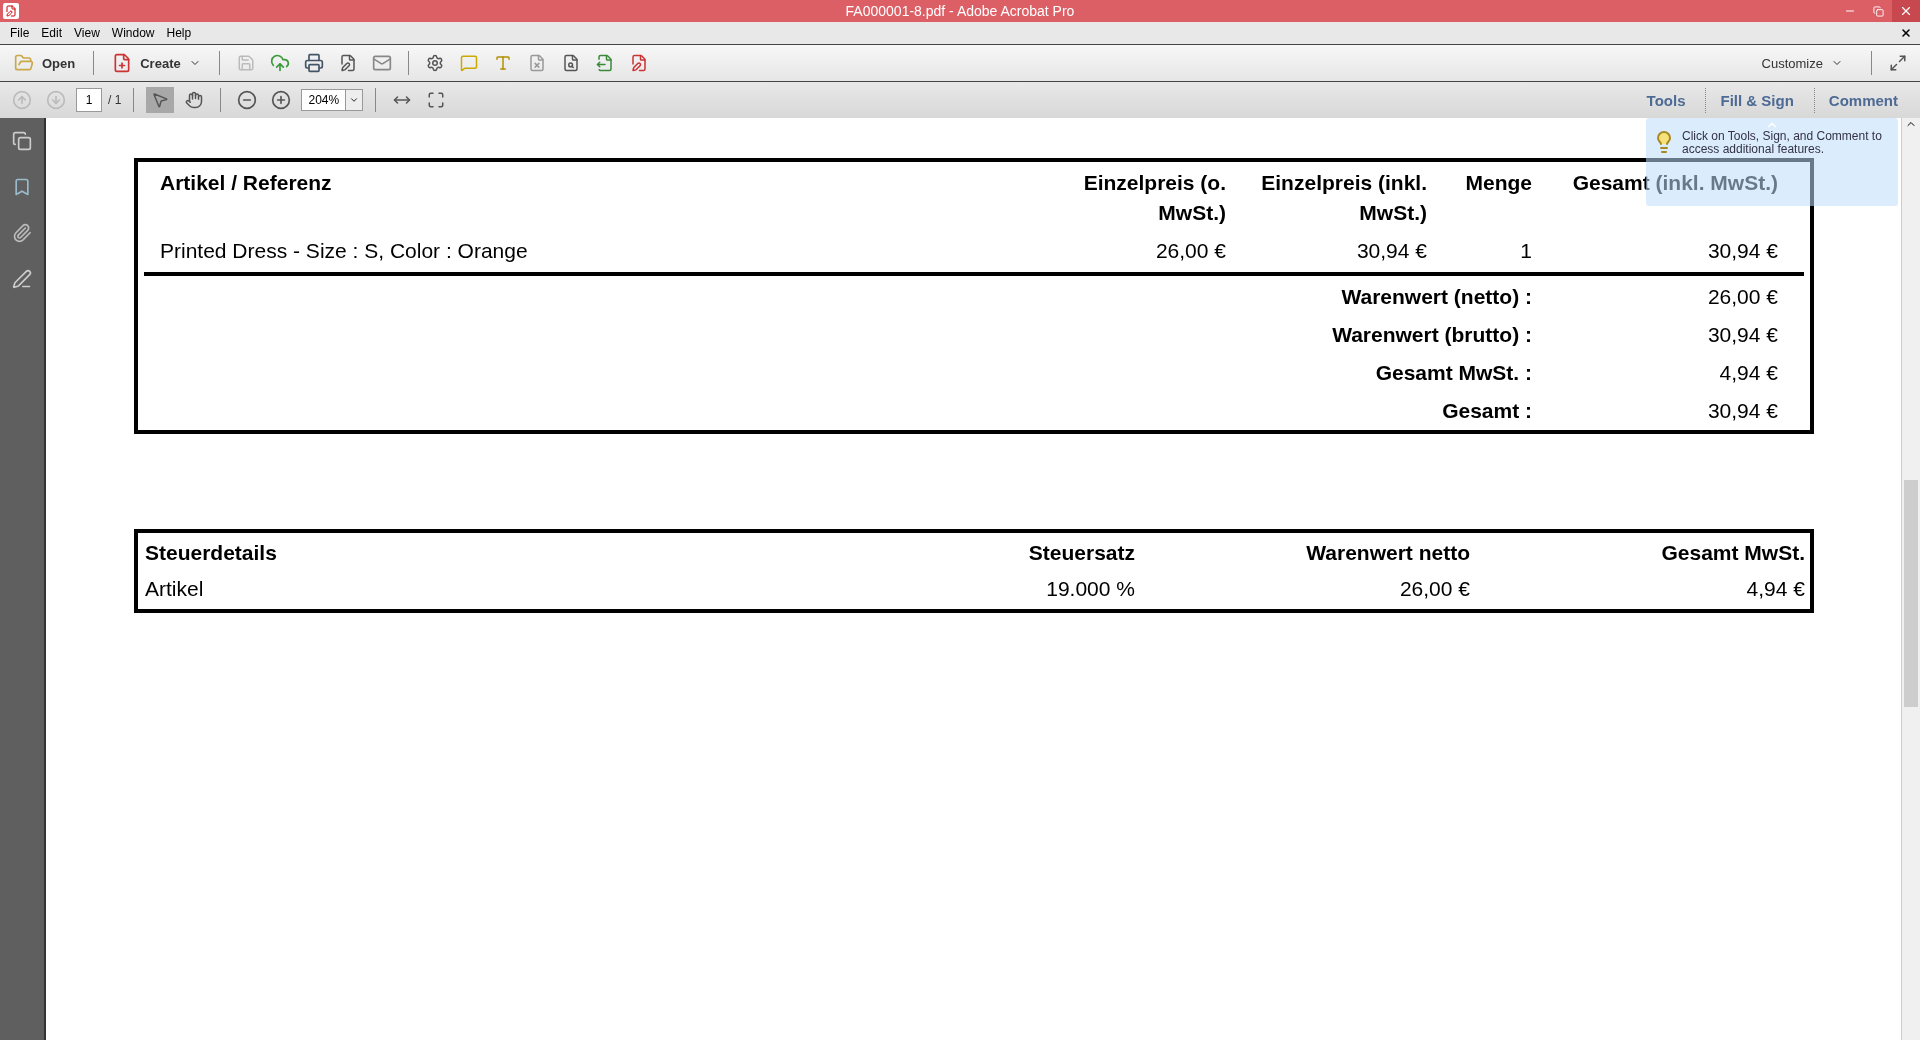 This screenshot has height=1040, width=1920. I want to click on total-label: Gesamt MwSt. :, so click(1453, 373).